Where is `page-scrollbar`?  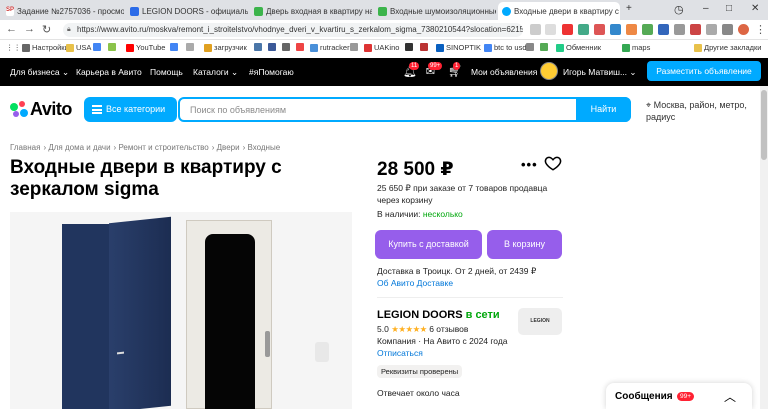
page-scrollbar is located at coordinates (764, 247).